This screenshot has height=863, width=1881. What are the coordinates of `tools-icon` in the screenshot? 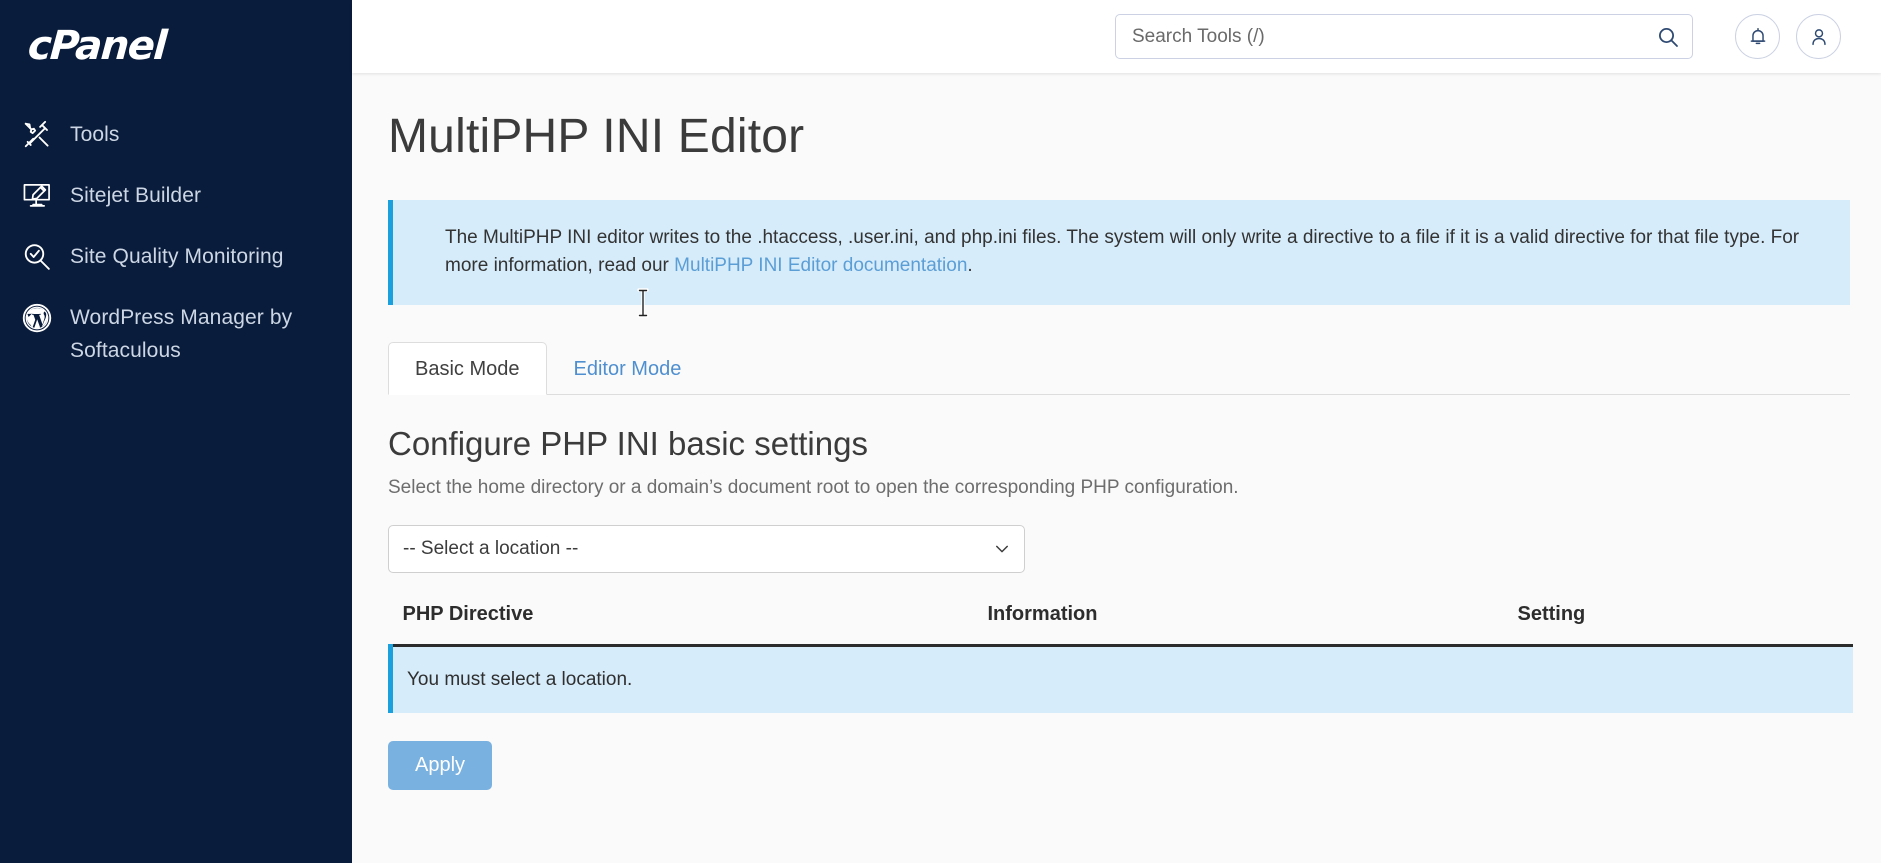 It's located at (41, 135).